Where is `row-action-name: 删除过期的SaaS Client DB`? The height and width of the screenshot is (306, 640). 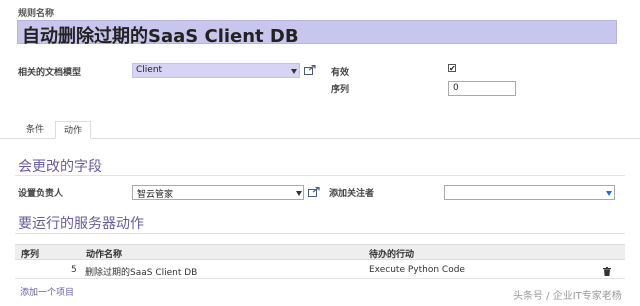
row-action-name: 删除过期的SaaS Client DB is located at coordinates (141, 273).